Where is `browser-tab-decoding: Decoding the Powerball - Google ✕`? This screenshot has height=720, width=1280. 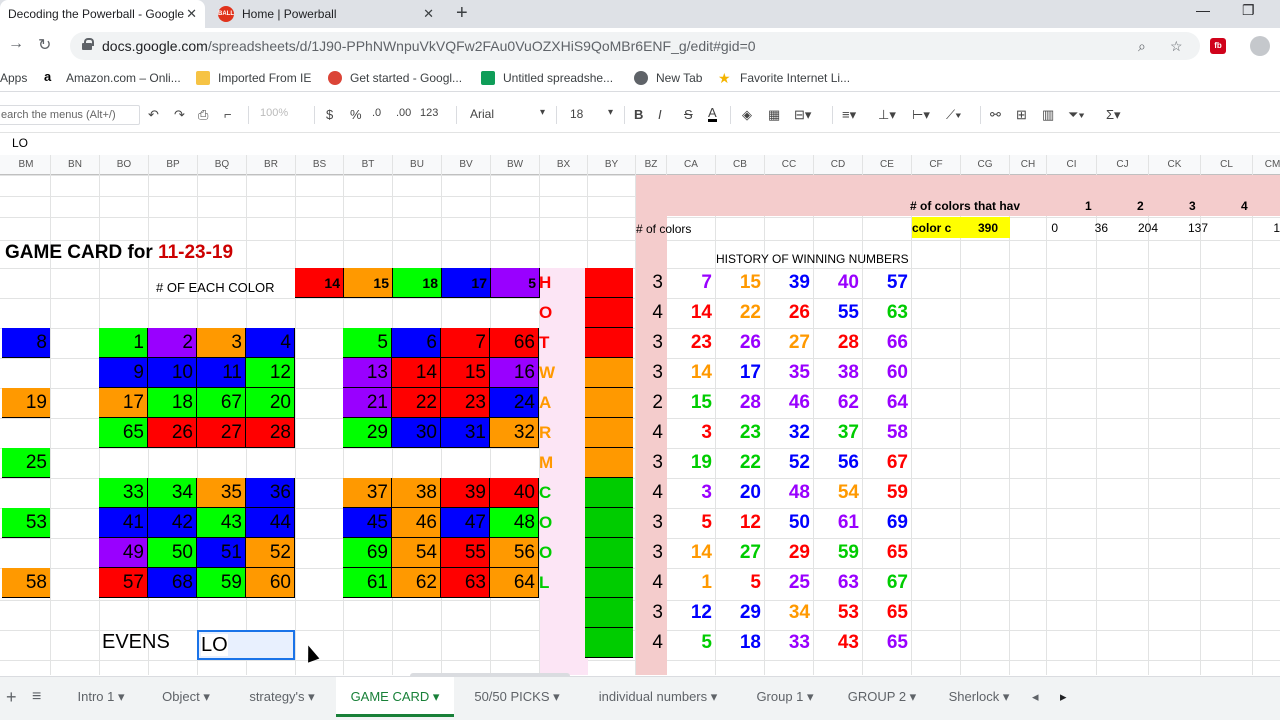 browser-tab-decoding: Decoding the Powerball - Google ✕ is located at coordinates (102, 14).